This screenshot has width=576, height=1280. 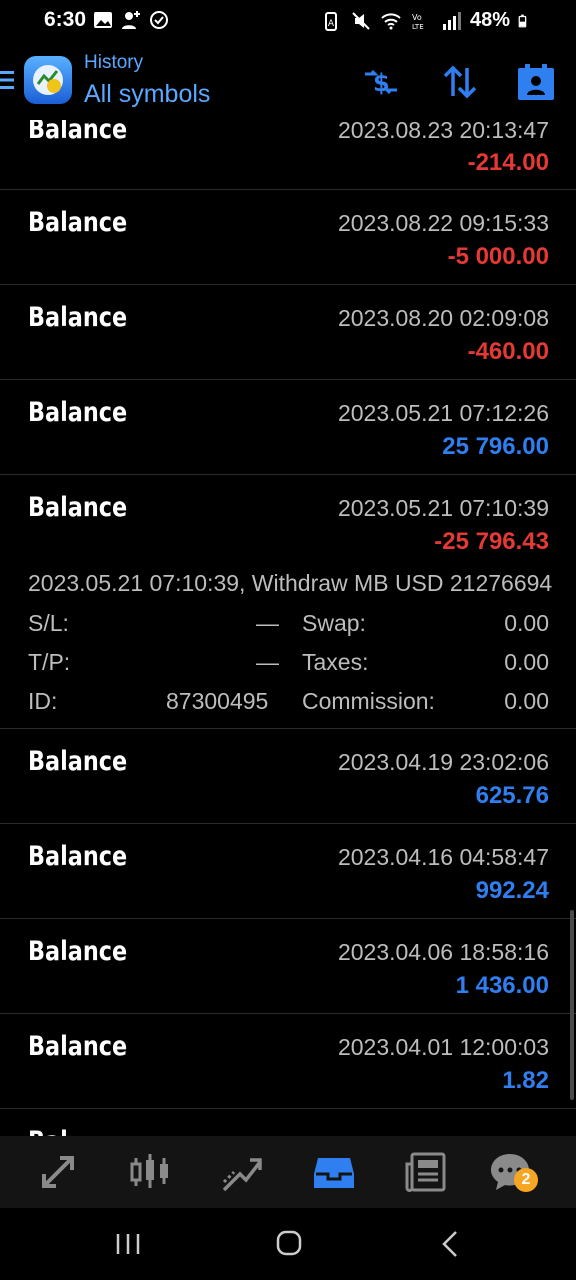 What do you see at coordinates (426, 1172) in the screenshot?
I see `news-icon` at bounding box center [426, 1172].